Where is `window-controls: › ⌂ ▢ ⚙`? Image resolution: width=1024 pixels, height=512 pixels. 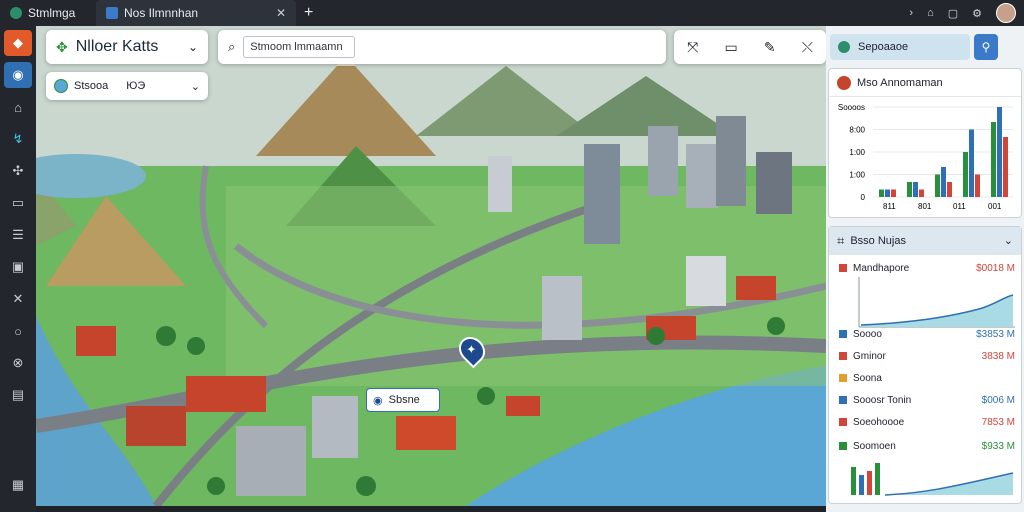 window-controls: › ⌂ ▢ ⚙ is located at coordinates (962, 13).